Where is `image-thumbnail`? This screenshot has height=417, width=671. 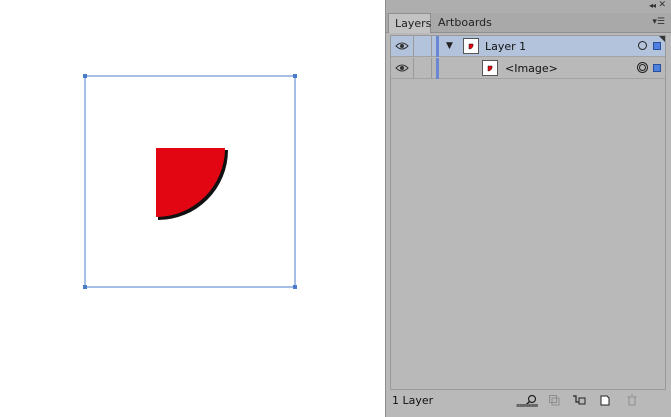 image-thumbnail is located at coordinates (490, 68).